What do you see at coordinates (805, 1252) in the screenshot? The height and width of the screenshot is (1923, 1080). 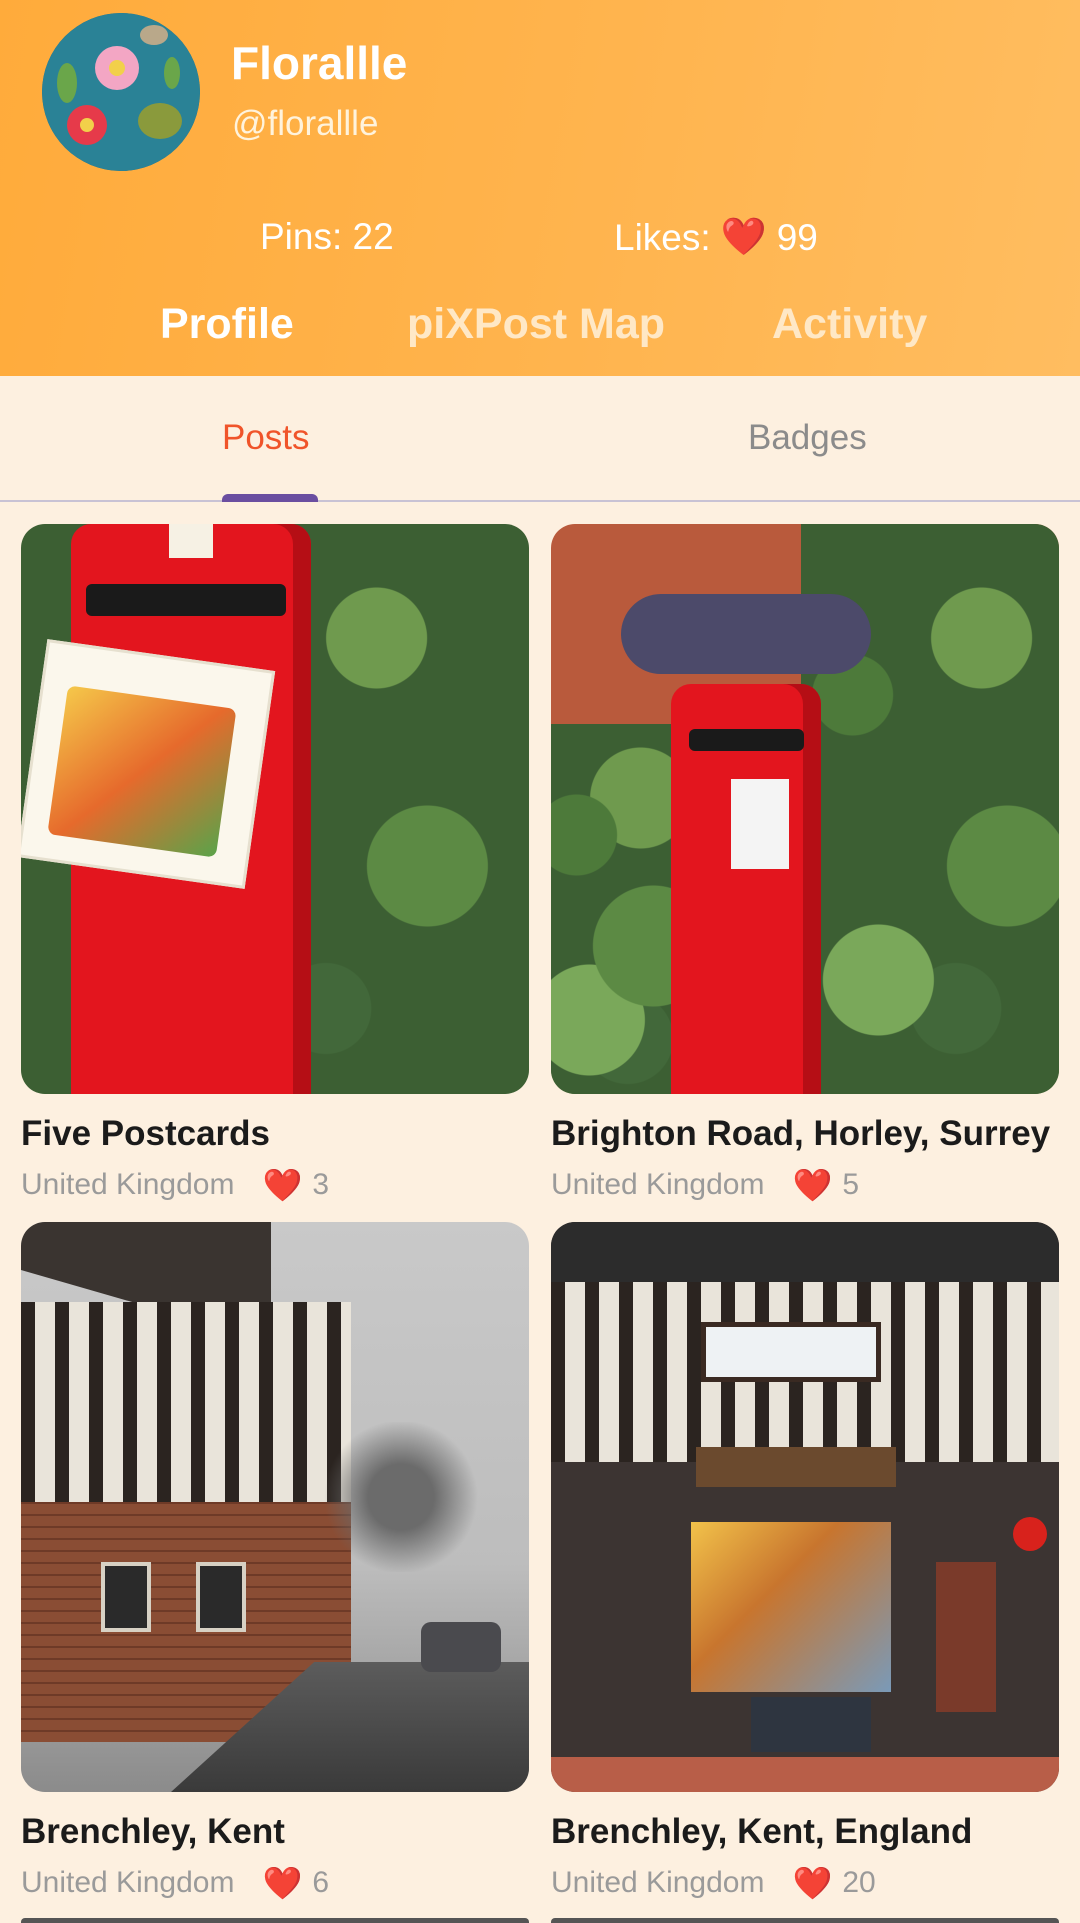 I see `roof-tiles` at bounding box center [805, 1252].